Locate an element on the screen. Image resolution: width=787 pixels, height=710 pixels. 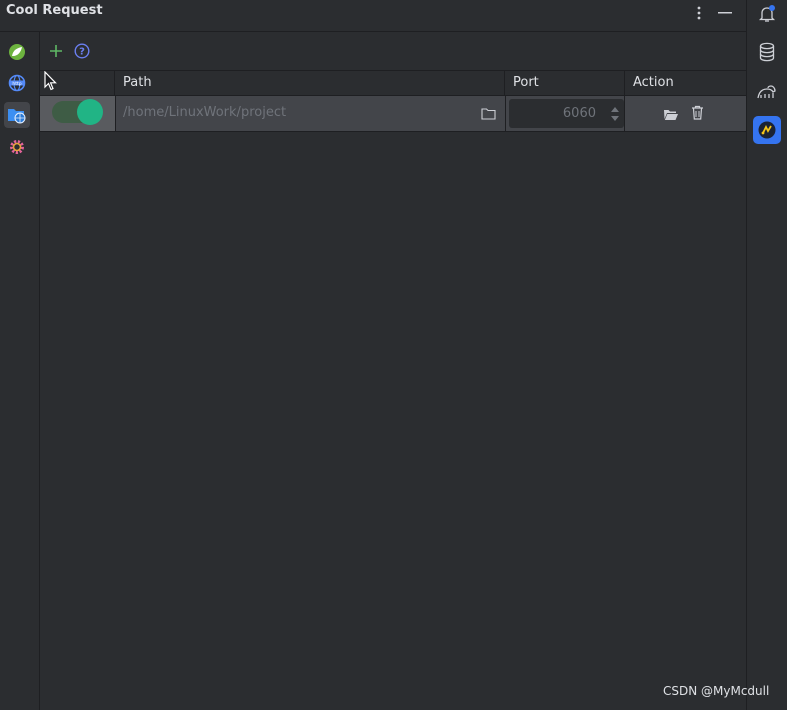
port-cell: 6060 is located at coordinates (565, 113).